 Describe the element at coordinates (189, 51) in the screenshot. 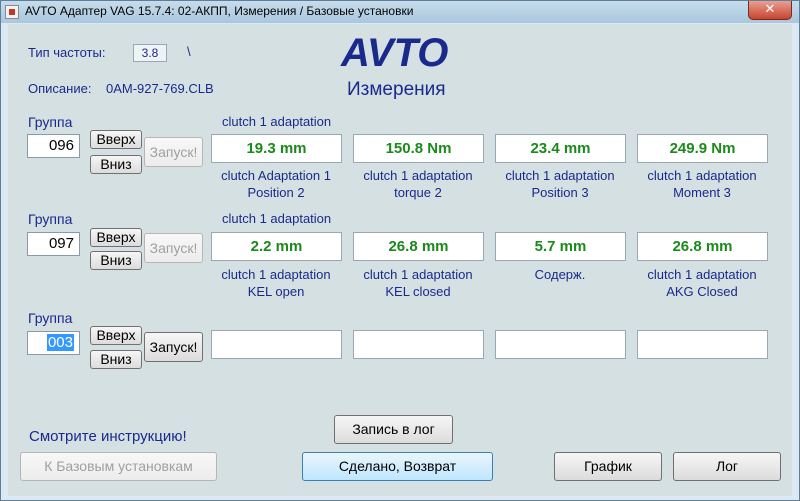

I see `frequency-slash: \` at that location.